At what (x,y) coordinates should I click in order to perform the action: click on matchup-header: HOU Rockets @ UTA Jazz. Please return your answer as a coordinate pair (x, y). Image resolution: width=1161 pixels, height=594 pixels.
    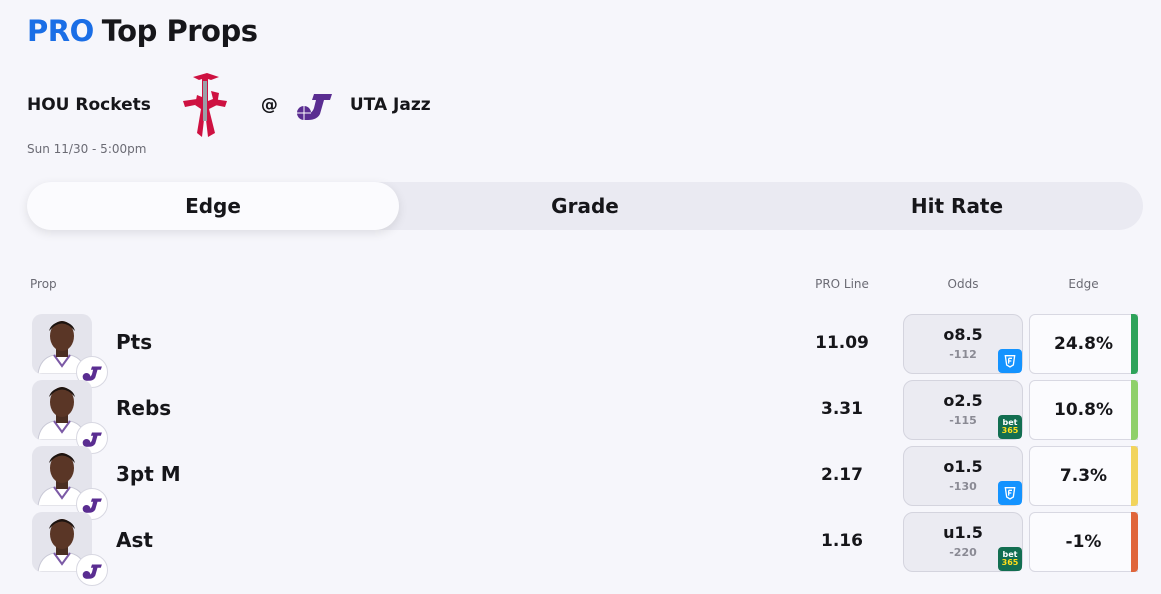
    Looking at the image, I should click on (229, 105).